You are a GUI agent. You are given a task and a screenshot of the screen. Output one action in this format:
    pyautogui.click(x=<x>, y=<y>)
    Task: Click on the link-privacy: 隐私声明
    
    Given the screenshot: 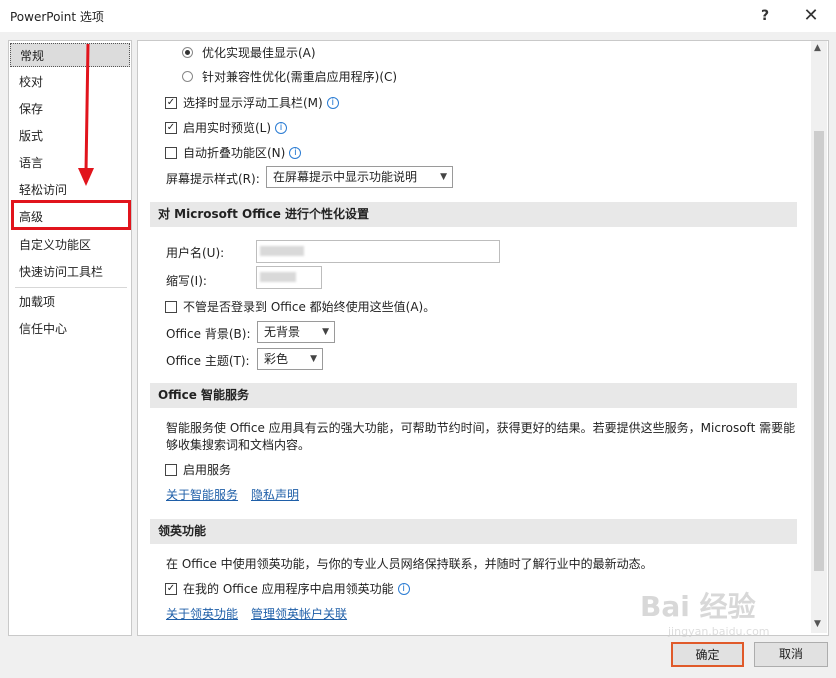 What is the action you would take?
    pyautogui.click(x=275, y=494)
    